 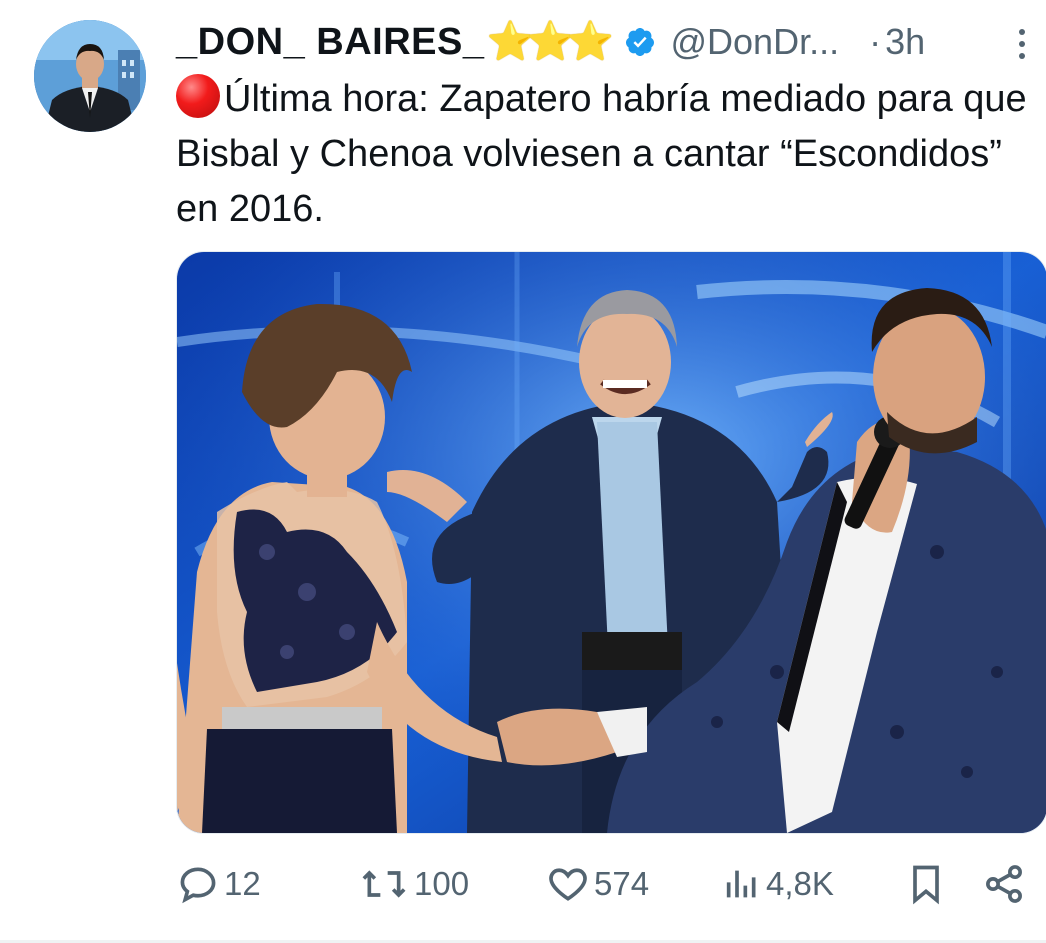 I want to click on like-count: 574, so click(x=622, y=883).